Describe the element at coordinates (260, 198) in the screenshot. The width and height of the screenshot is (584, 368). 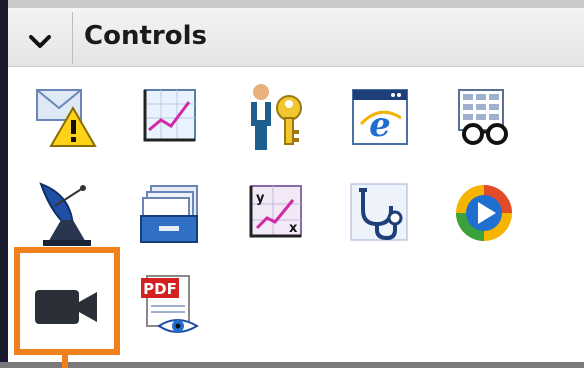
I see `svg-text: y` at that location.